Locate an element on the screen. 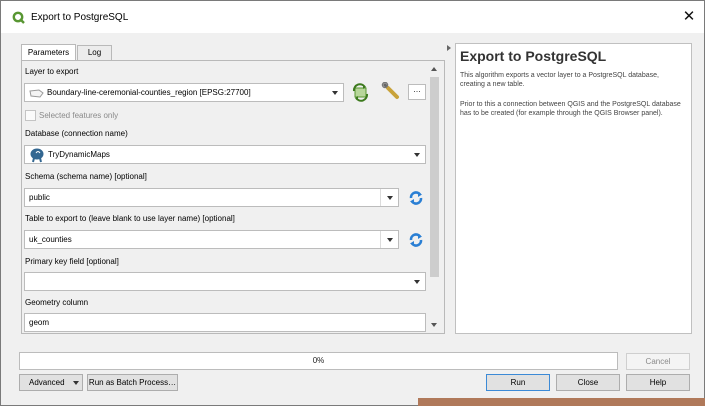 This screenshot has width=705, height=406. polygon-layer-icon is located at coordinates (36, 93).